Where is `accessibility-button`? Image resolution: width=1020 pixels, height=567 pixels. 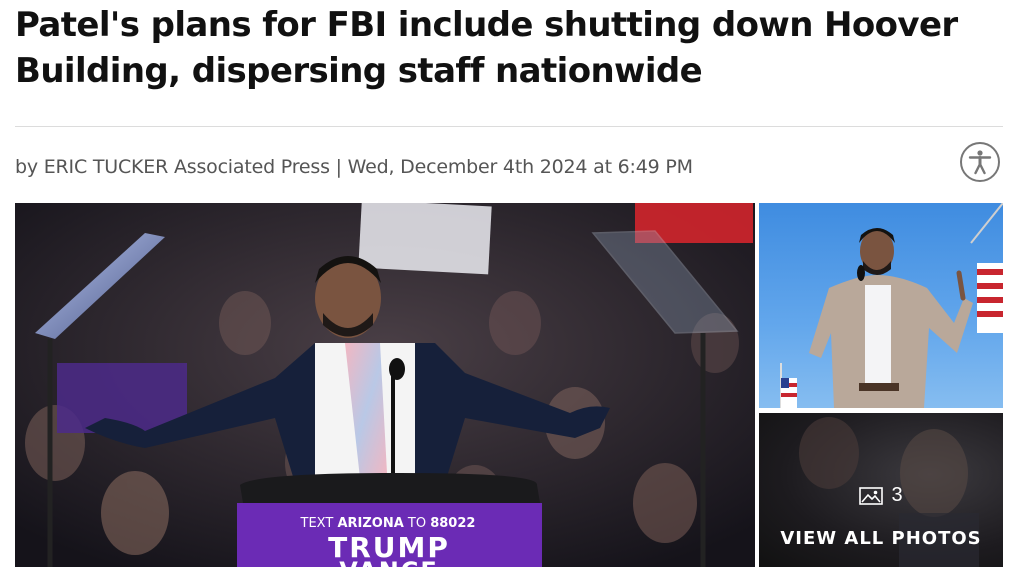 accessibility-button is located at coordinates (980, 162).